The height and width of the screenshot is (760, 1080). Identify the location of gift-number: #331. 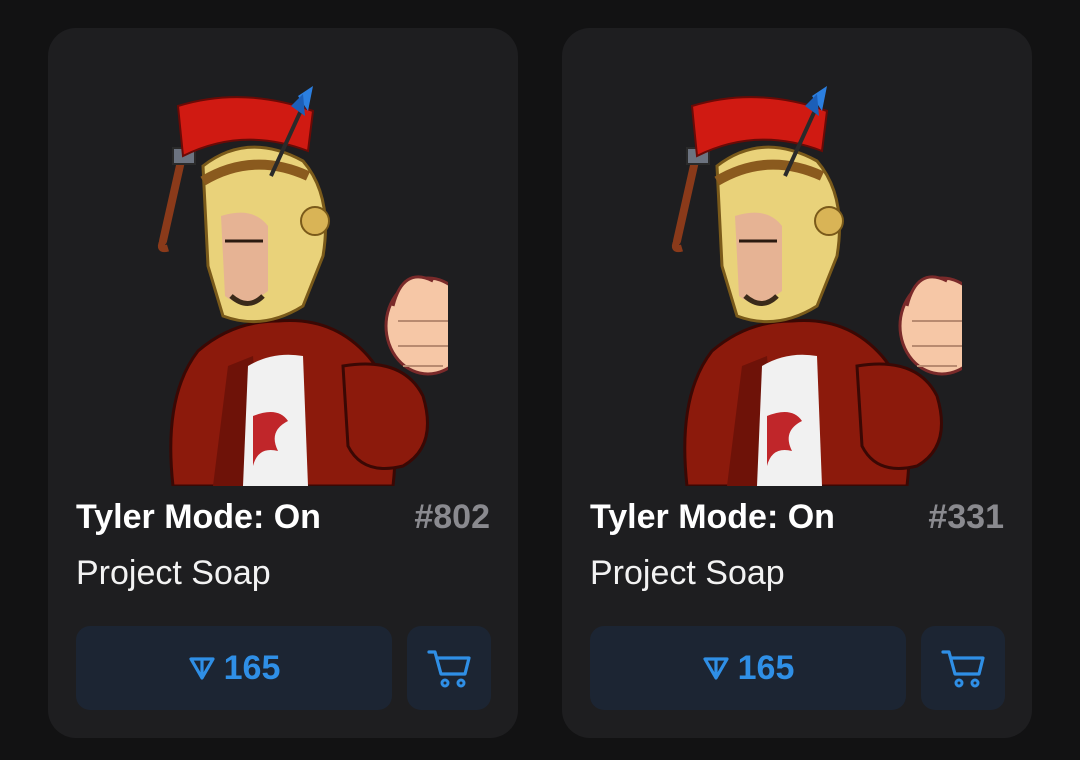
(966, 517).